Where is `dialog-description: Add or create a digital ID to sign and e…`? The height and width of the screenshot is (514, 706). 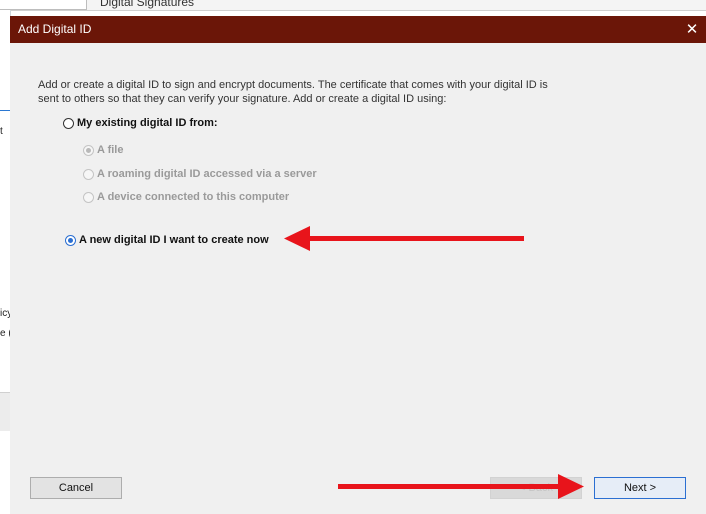 dialog-description: Add or create a digital ID to sign and e… is located at coordinates (293, 92).